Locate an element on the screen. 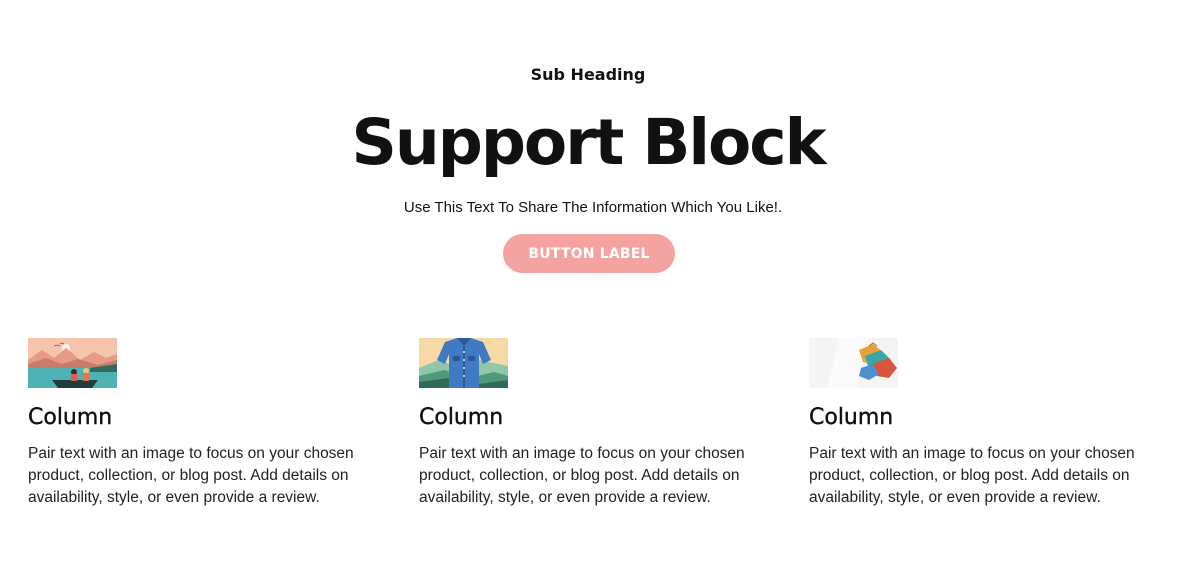 The height and width of the screenshot is (561, 1196). shirt-landscape-image is located at coordinates (463, 363).